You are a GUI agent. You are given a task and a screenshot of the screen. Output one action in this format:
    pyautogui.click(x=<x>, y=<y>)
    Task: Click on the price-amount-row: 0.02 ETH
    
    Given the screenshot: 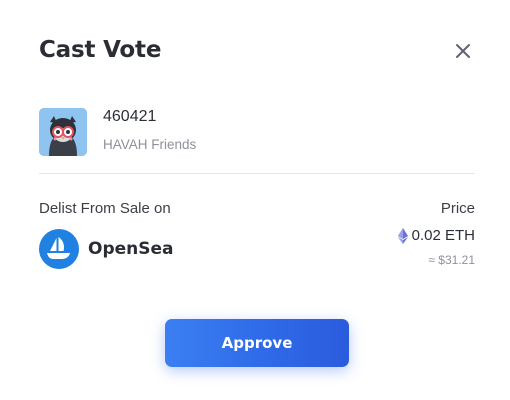 What is the action you would take?
    pyautogui.click(x=436, y=235)
    